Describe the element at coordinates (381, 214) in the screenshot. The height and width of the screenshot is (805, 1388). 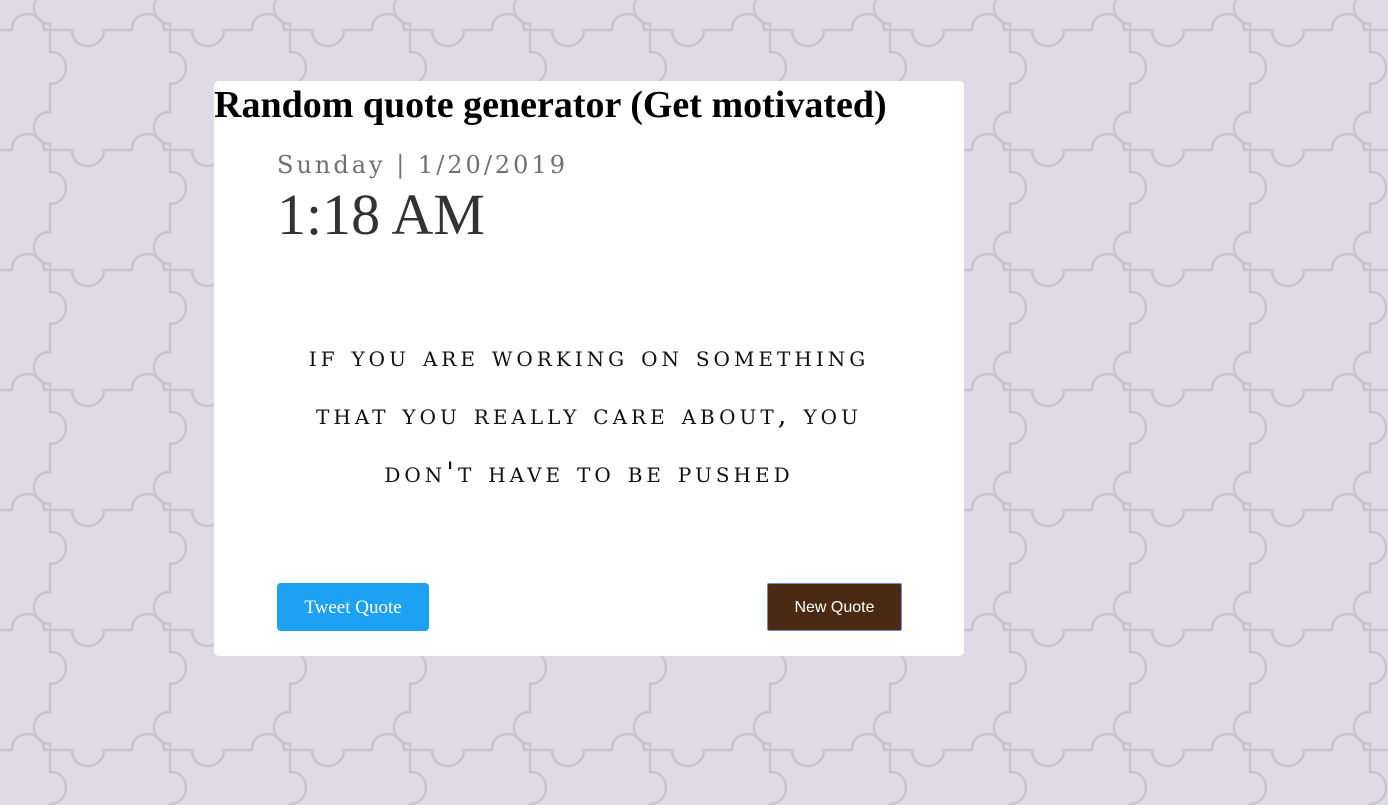
I see `time-display: 1:18 AM` at that location.